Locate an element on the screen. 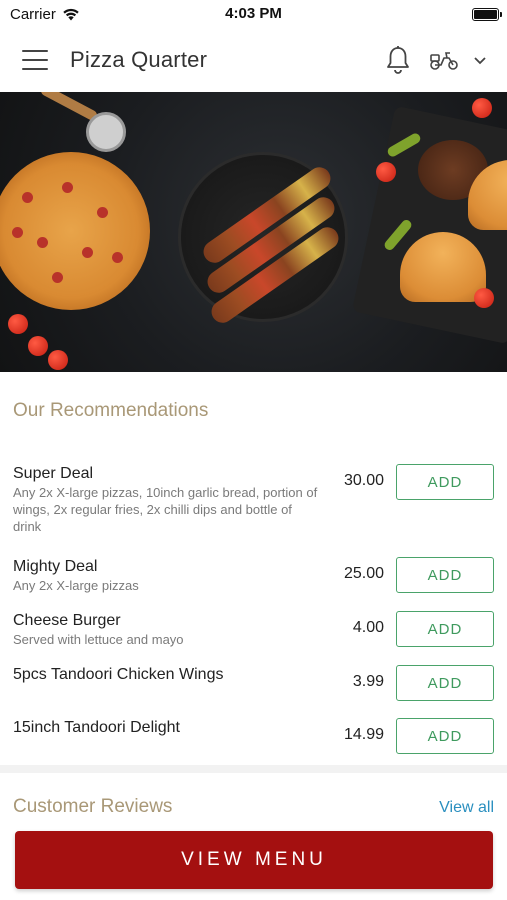 The width and height of the screenshot is (507, 900). item-text: Mighty Deal Any 2x X-large pizzas is located at coordinates (169, 575).